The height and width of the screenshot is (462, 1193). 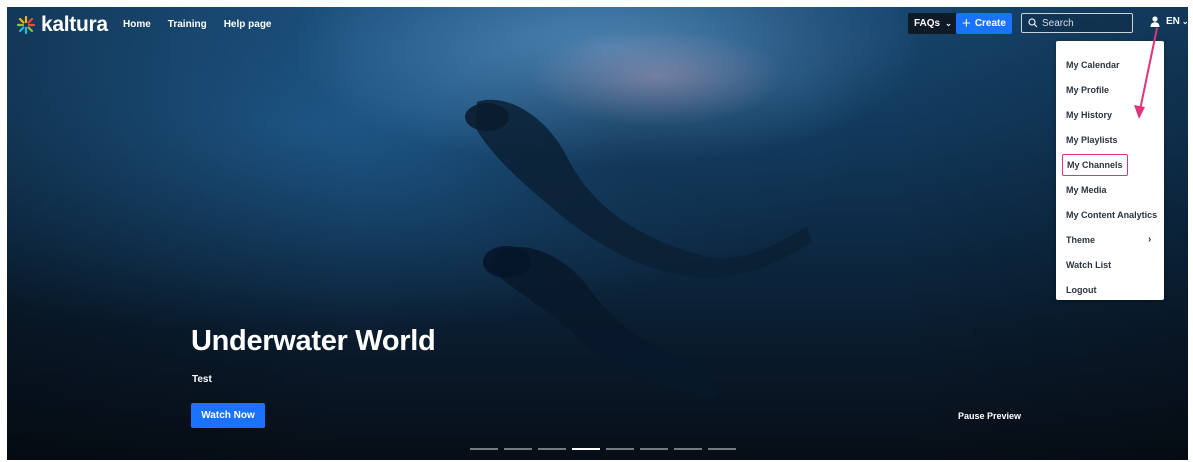 I want to click on user-icon, so click(x=1155, y=21).